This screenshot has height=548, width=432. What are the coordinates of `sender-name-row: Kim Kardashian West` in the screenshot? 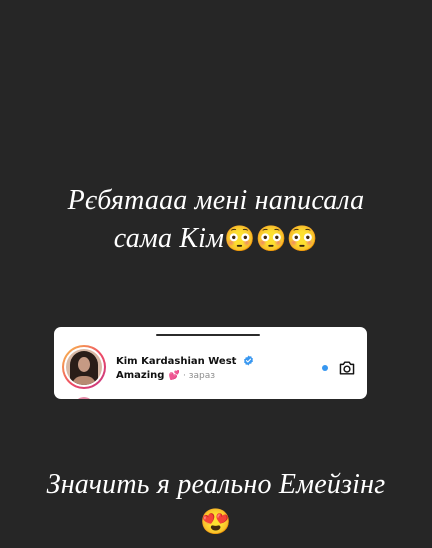 It's located at (185, 361).